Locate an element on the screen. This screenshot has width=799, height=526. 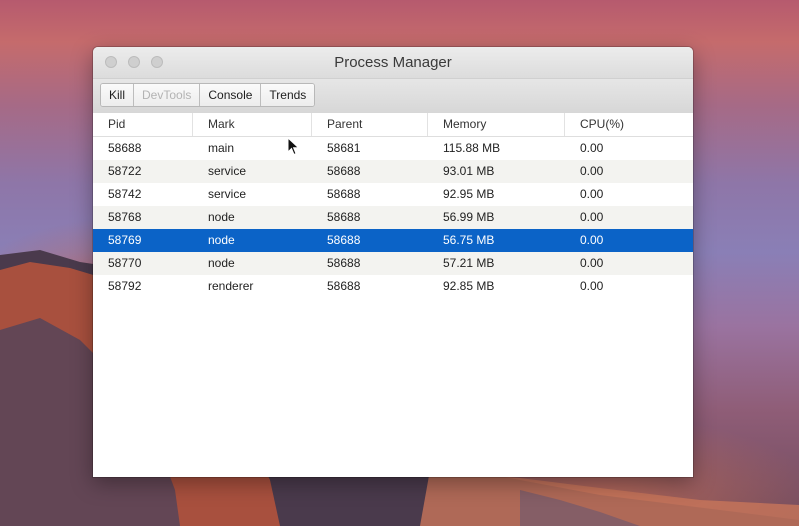
cell-memory: 57.21 MB is located at coordinates (469, 263).